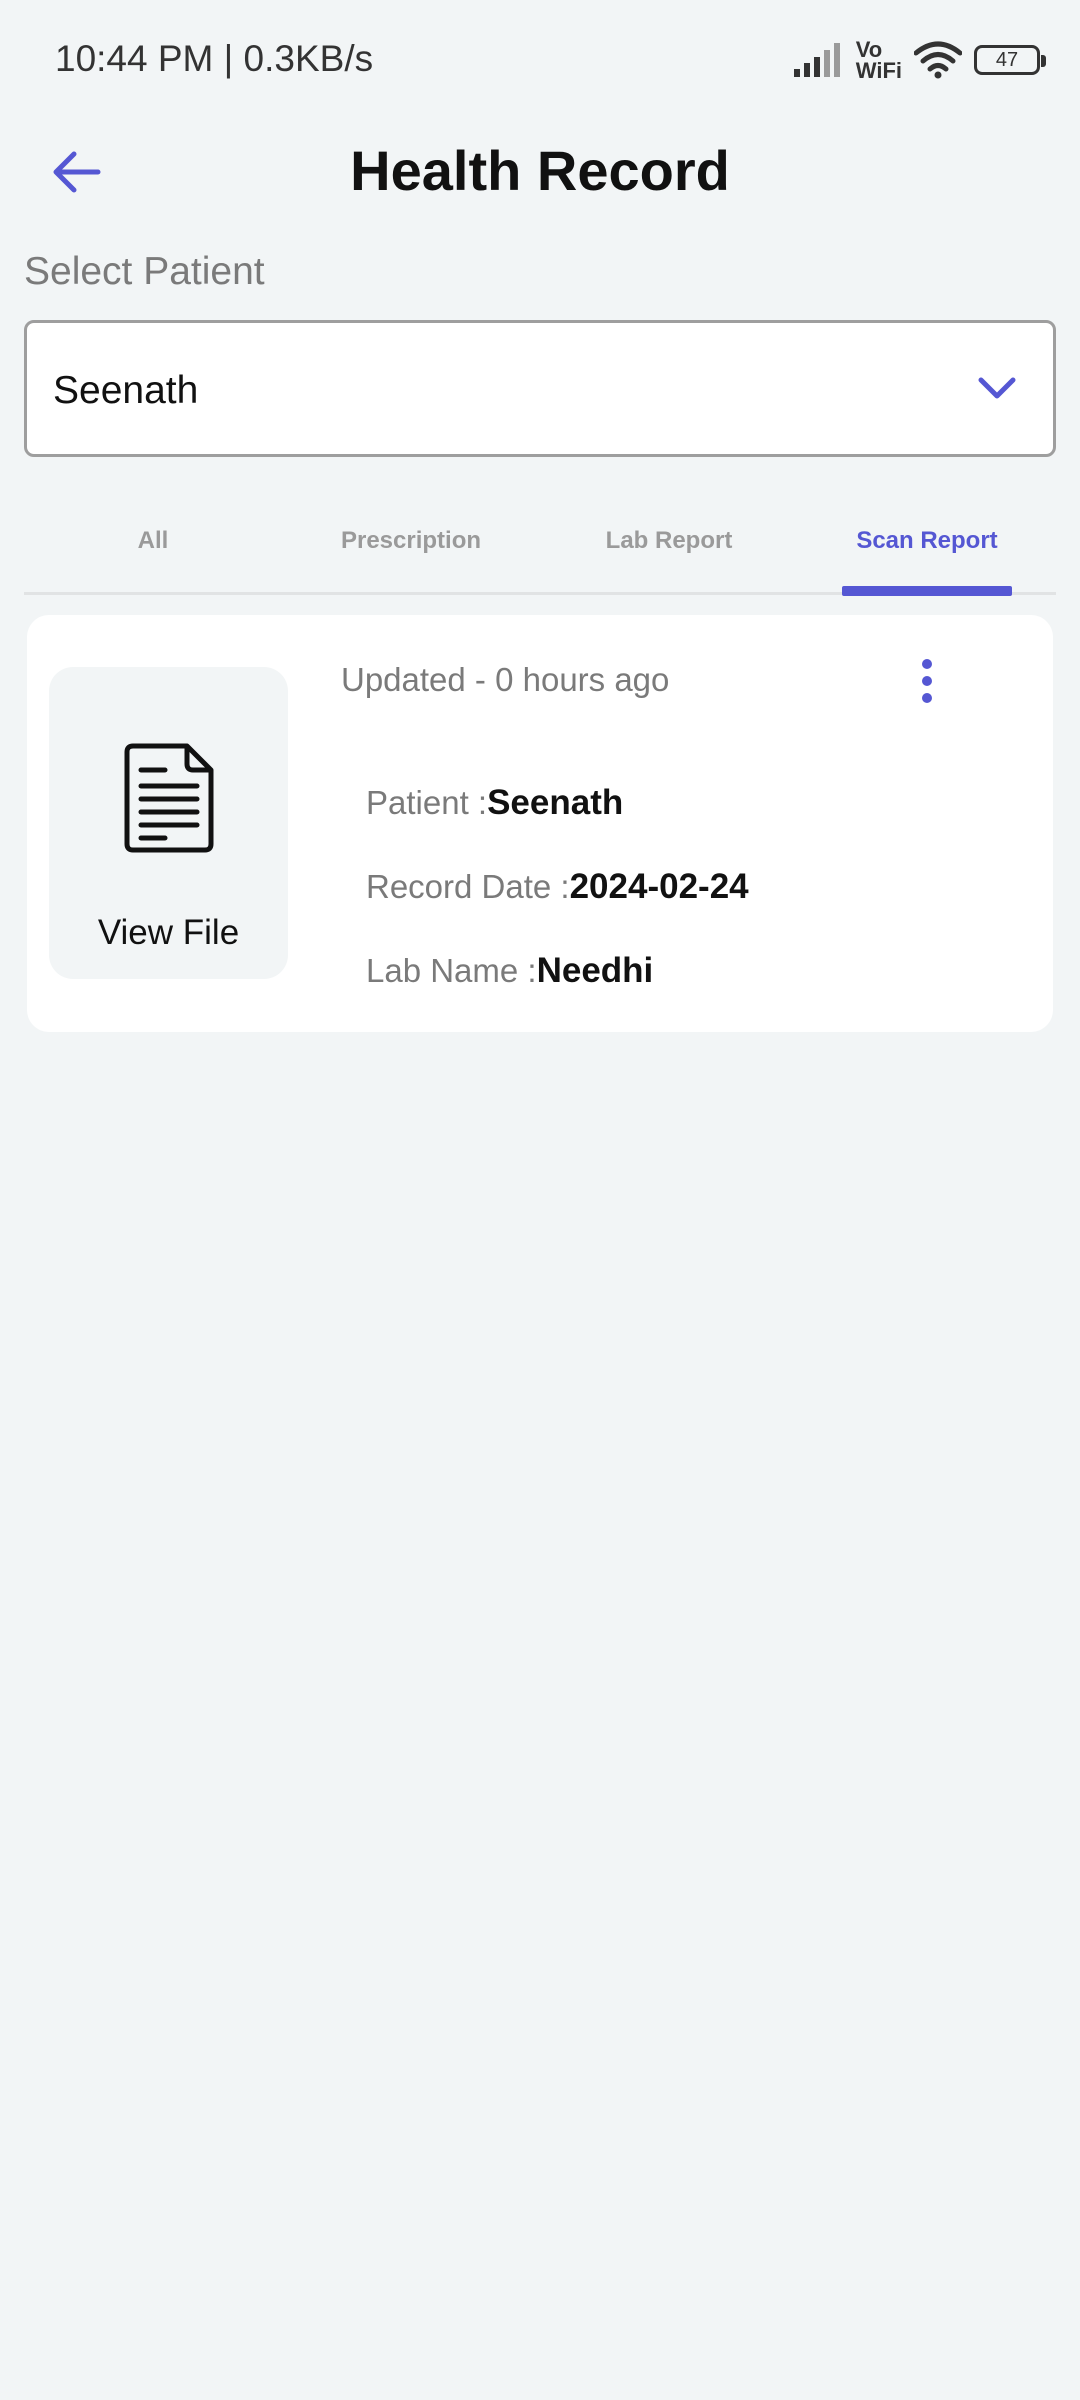 Image resolution: width=1080 pixels, height=2400 pixels. I want to click on updated-text: Updated - 0 hours ago, so click(505, 679).